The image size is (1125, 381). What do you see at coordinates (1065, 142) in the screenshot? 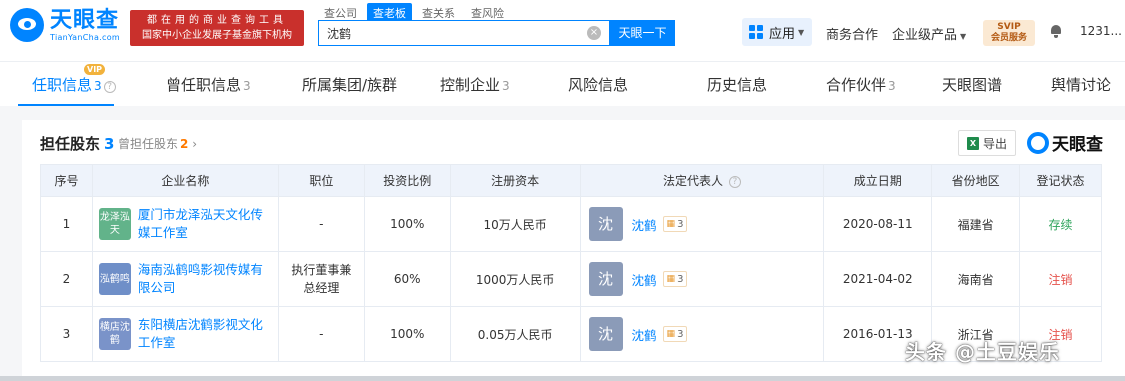
I see `brand-watermark: 天眼查` at bounding box center [1065, 142].